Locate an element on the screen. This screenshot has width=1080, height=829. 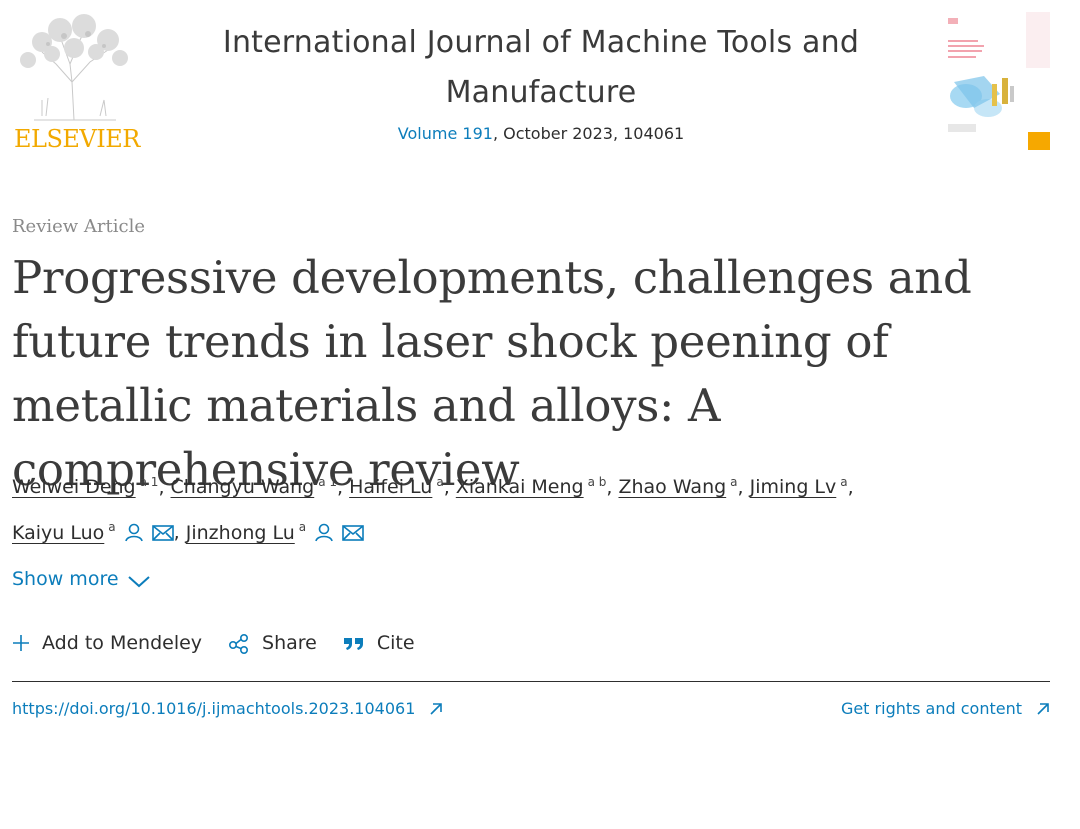
author-name-link: Kaiyu Luo is located at coordinates (58, 533).